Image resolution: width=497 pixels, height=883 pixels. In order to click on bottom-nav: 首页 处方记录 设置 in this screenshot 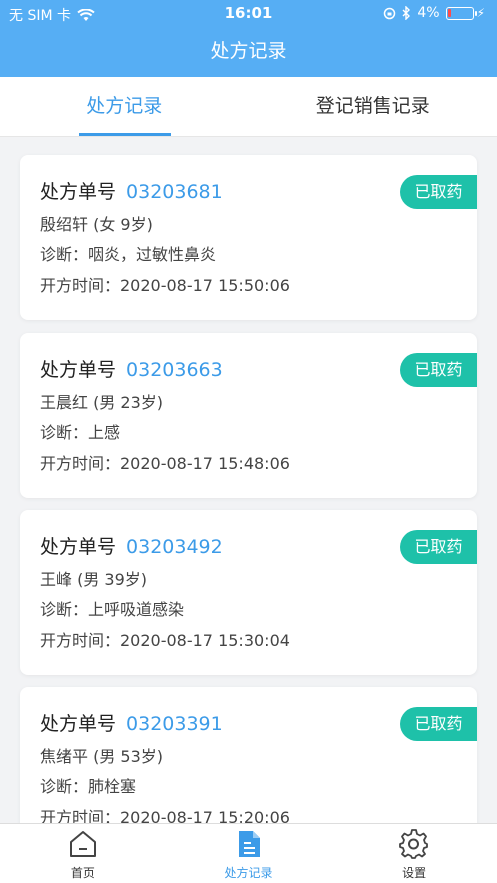, I will do `click(248, 853)`.